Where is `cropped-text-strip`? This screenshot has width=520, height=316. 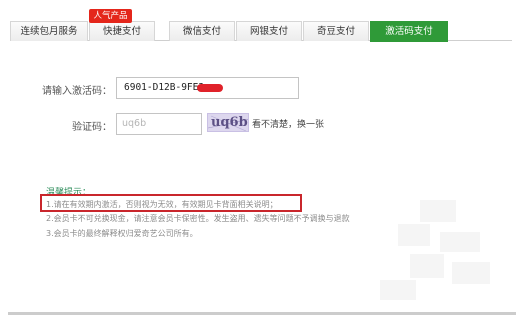
cropped-text-strip is located at coordinates (262, 313).